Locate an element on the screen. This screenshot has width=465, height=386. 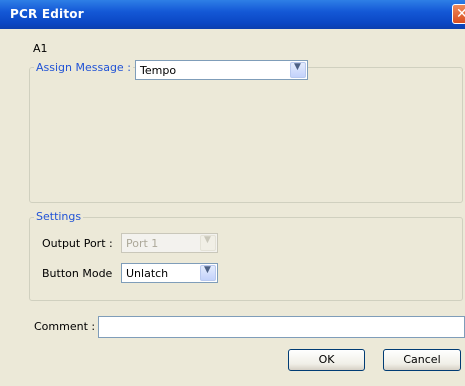
button-mode-value: Unlatch is located at coordinates (147, 273).